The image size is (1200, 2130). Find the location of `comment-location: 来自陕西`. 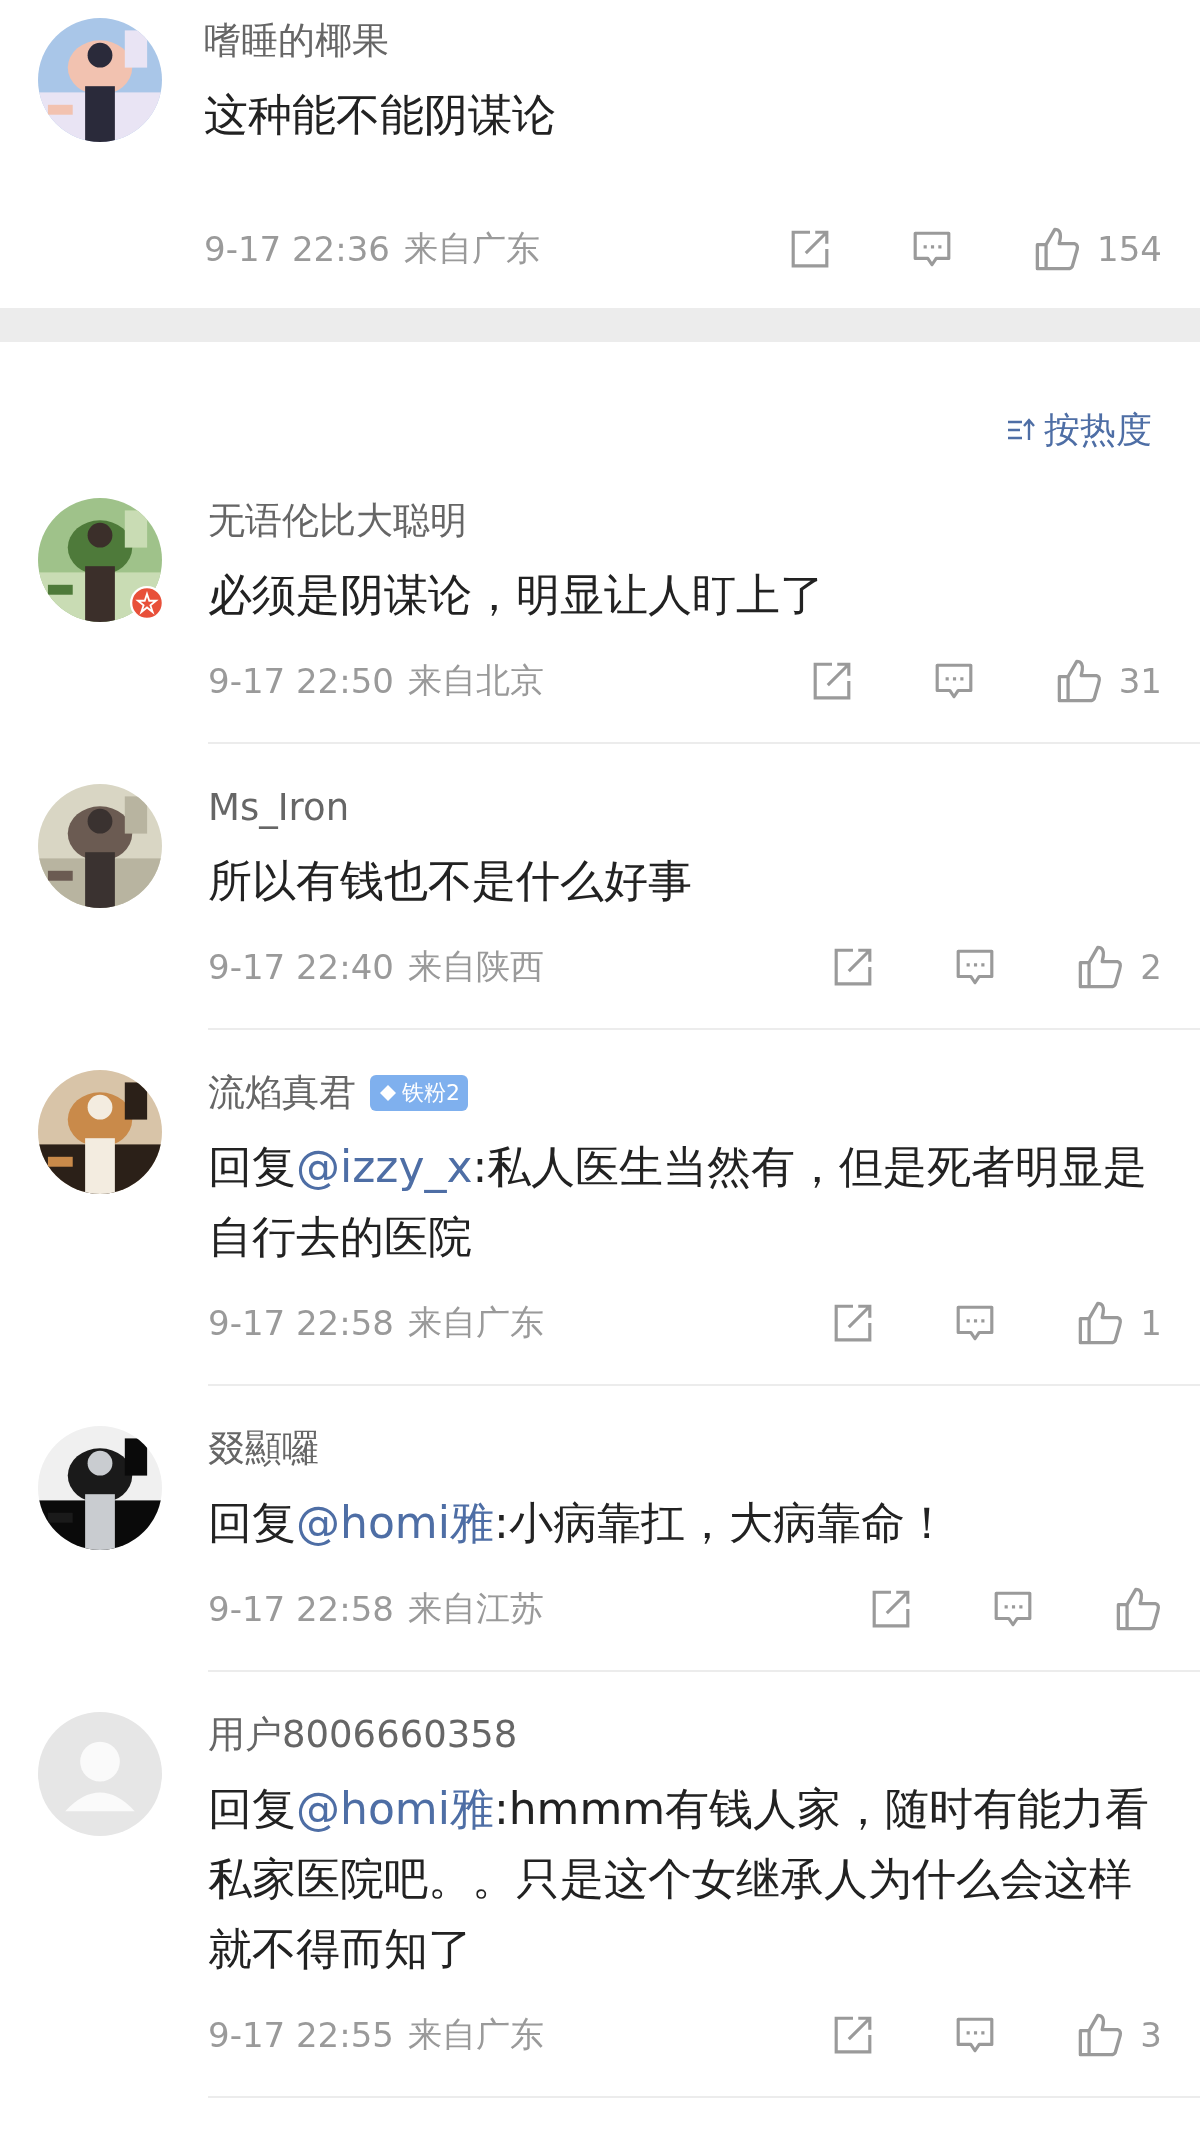

comment-location: 来自陕西 is located at coordinates (475, 966).